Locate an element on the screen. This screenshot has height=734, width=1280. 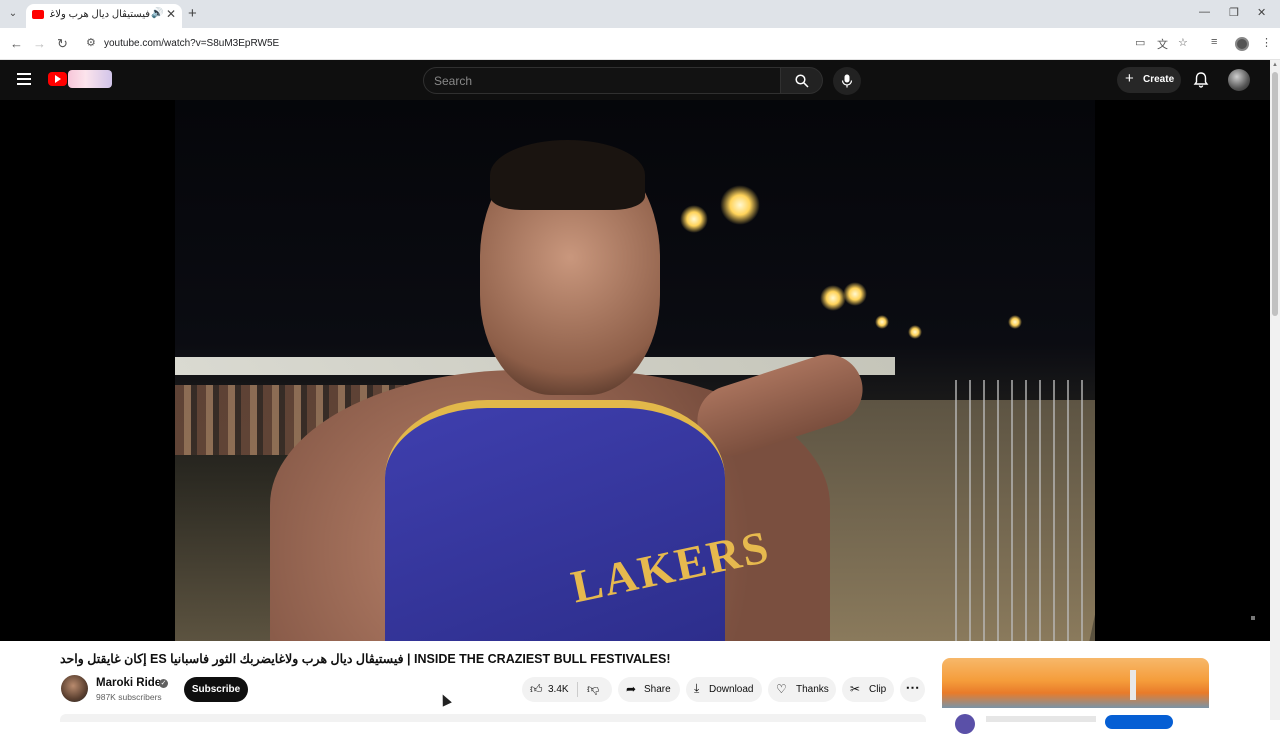
subscriber-count: 987K subscribers is located at coordinates (129, 697).